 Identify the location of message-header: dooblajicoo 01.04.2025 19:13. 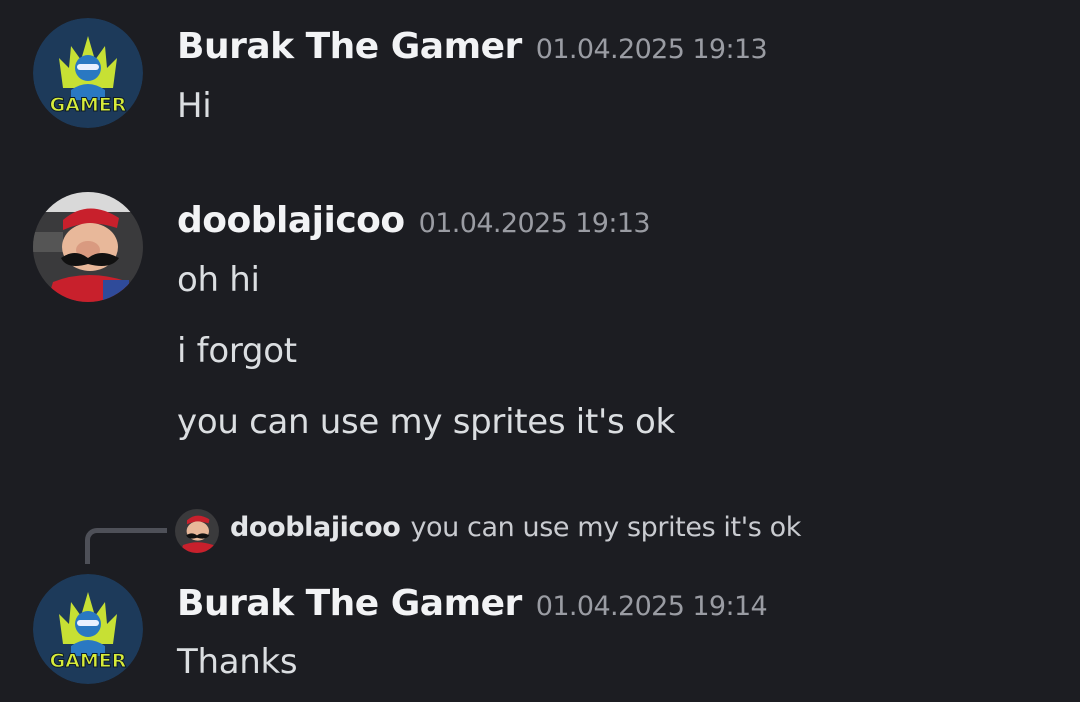
(414, 220).